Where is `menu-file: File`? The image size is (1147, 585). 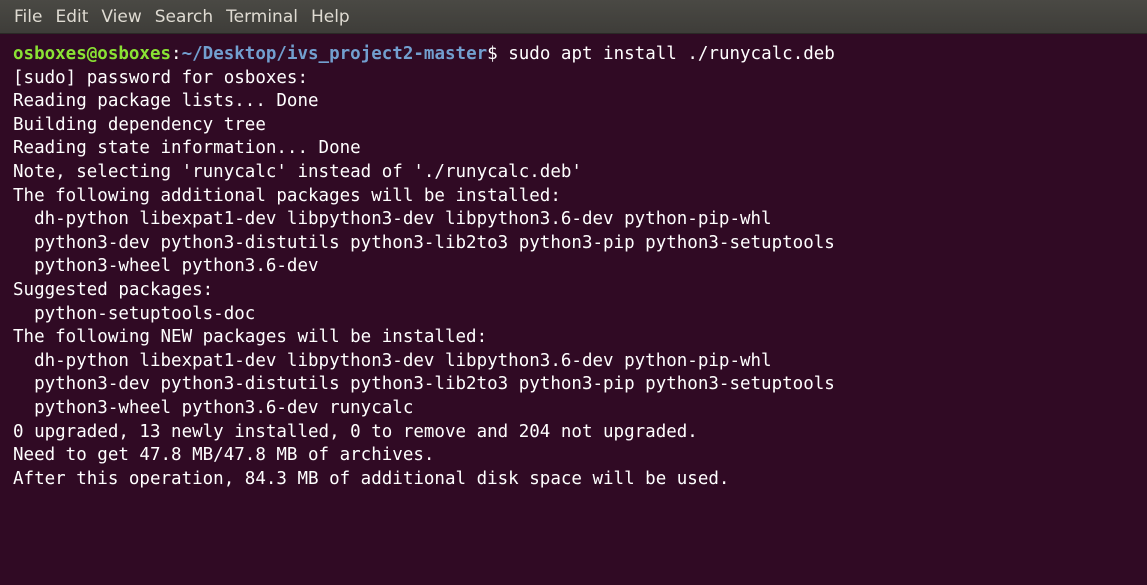 menu-file: File is located at coordinates (28, 17).